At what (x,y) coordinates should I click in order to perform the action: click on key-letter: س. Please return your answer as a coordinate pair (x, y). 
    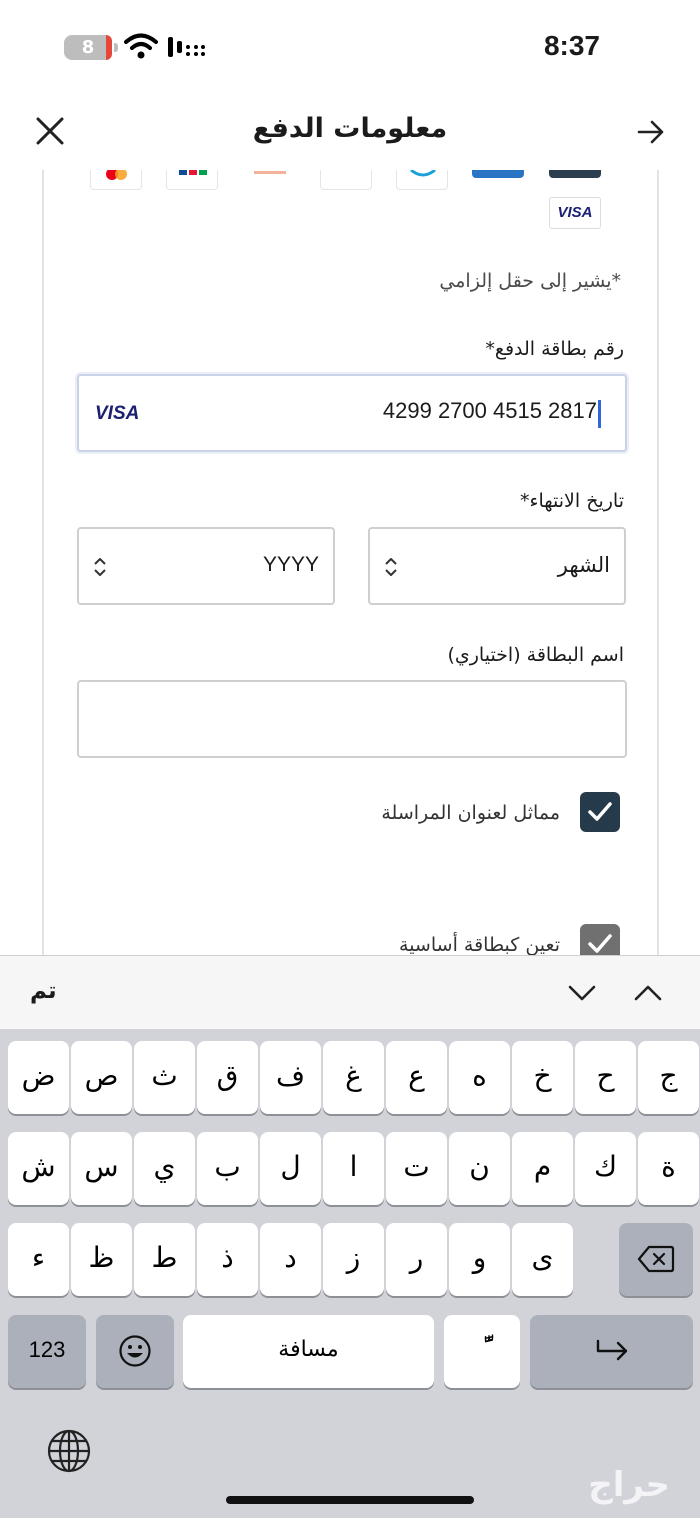
    Looking at the image, I should click on (101, 1168).